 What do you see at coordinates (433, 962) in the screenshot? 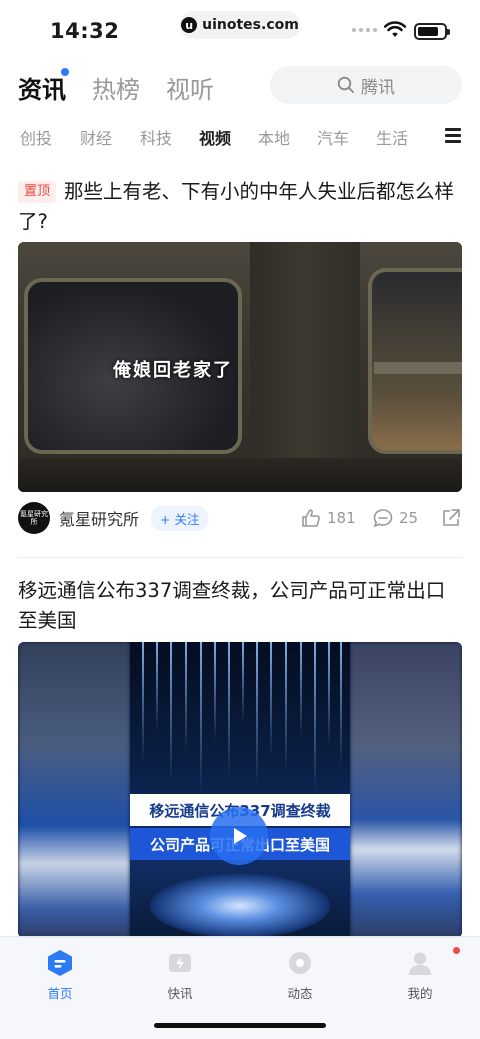
I see `profile-icon` at bounding box center [433, 962].